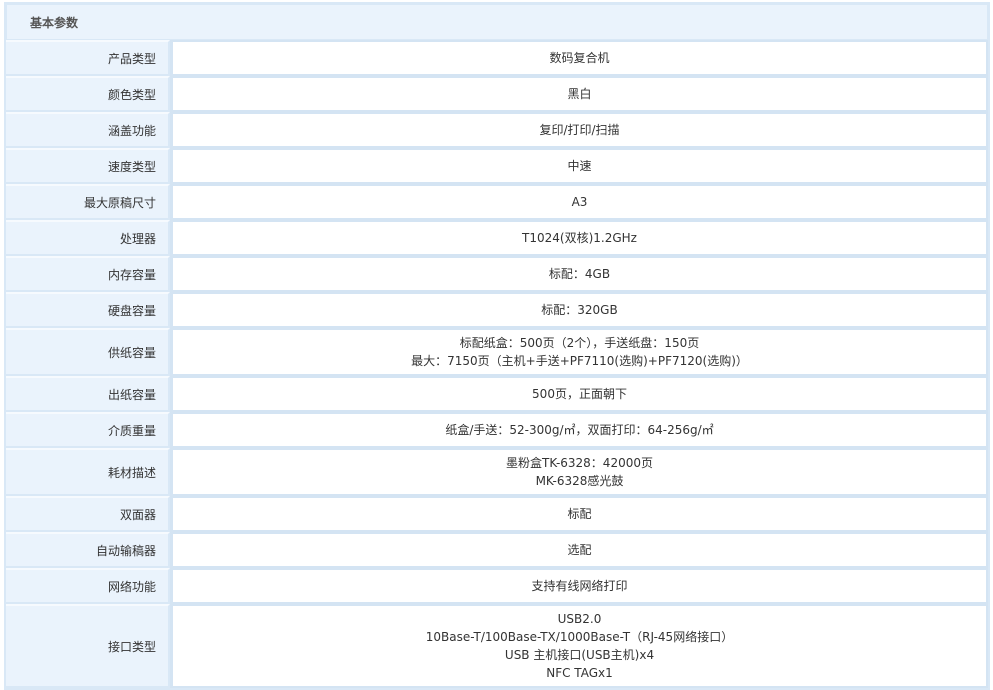  What do you see at coordinates (88, 472) in the screenshot?
I see `spec-label: 耗材描述` at bounding box center [88, 472].